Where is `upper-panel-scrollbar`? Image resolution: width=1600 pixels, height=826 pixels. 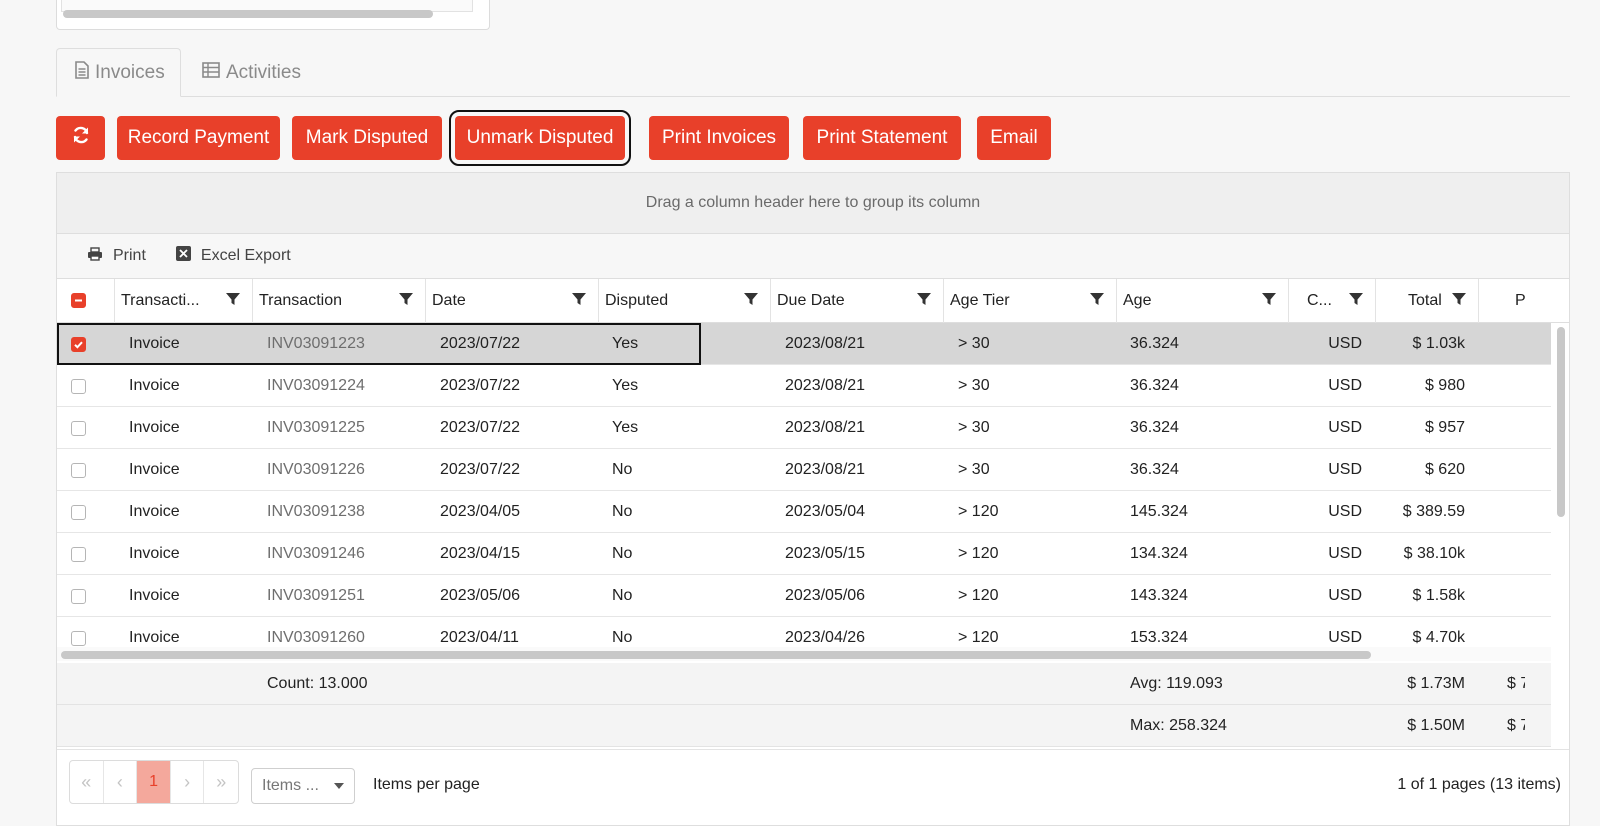 upper-panel-scrollbar is located at coordinates (248, 14).